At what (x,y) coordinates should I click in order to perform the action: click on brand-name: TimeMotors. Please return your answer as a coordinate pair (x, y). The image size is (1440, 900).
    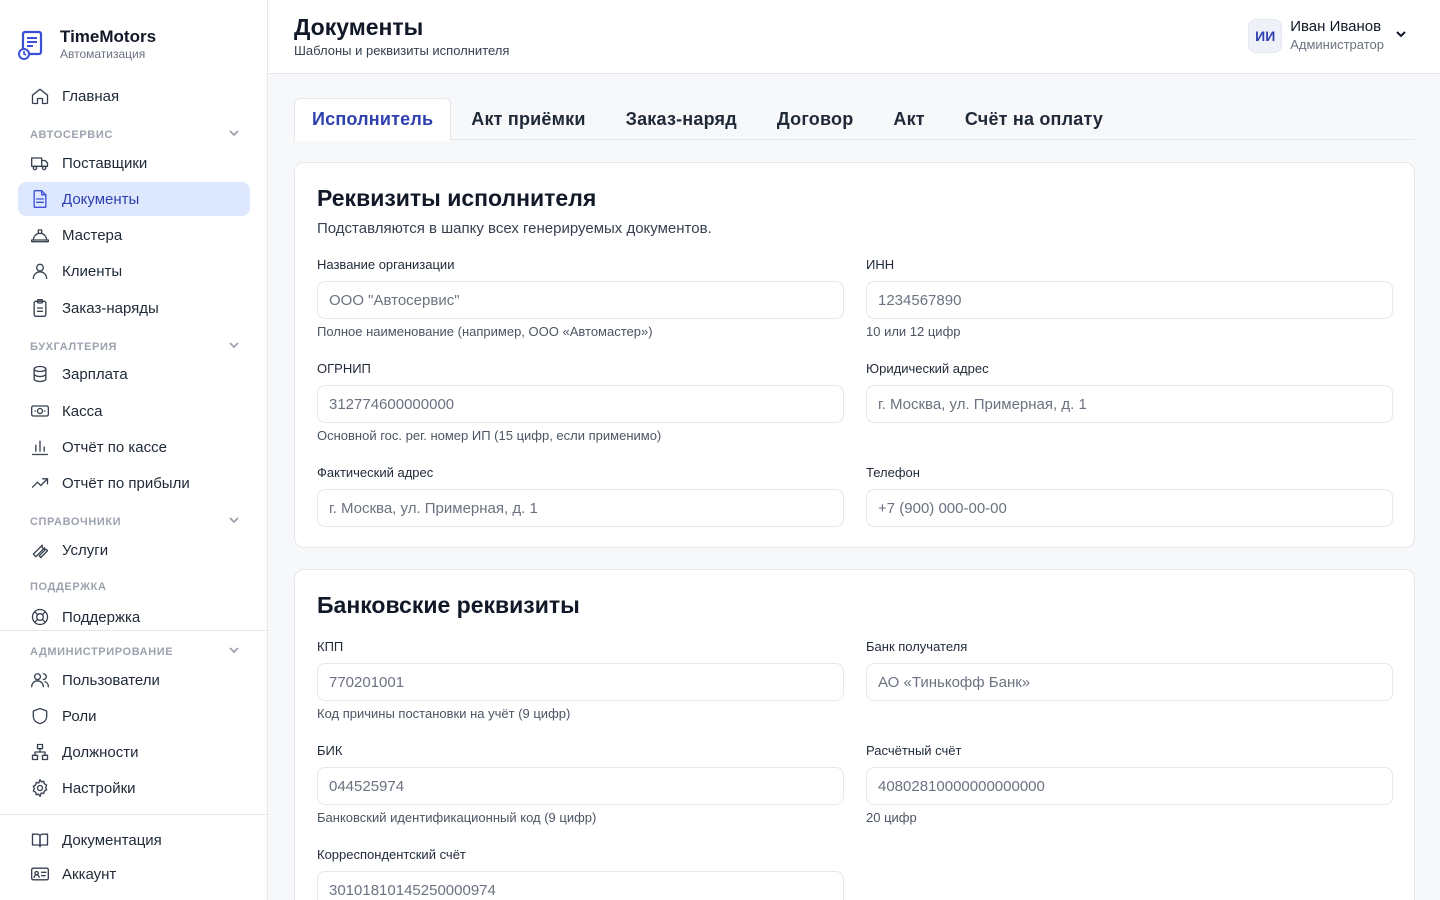
    Looking at the image, I should click on (108, 36).